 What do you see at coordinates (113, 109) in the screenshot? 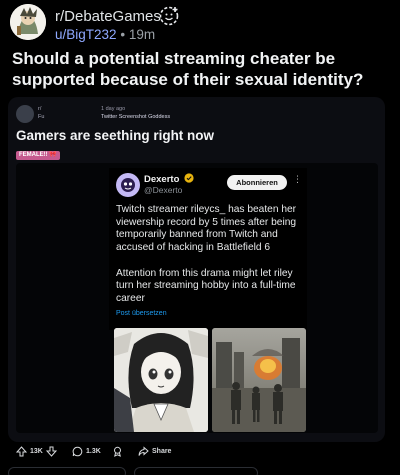
I see `embedded-age: 1 day ago` at bounding box center [113, 109].